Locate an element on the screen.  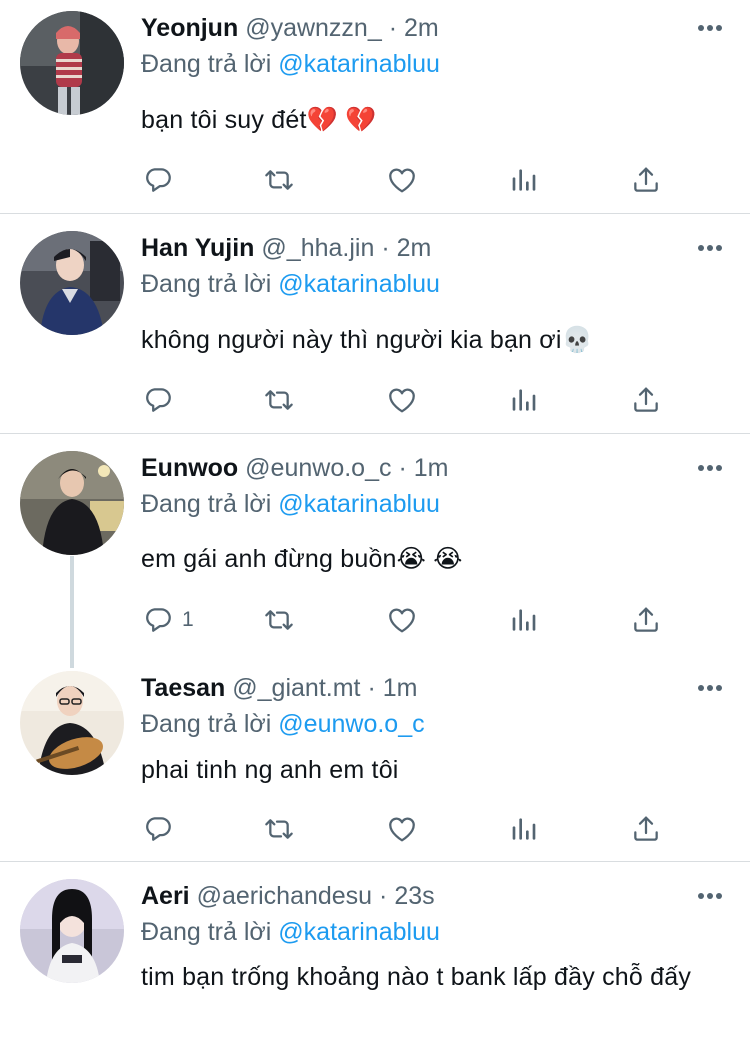
display-name: Yeonjun is located at coordinates (189, 28).